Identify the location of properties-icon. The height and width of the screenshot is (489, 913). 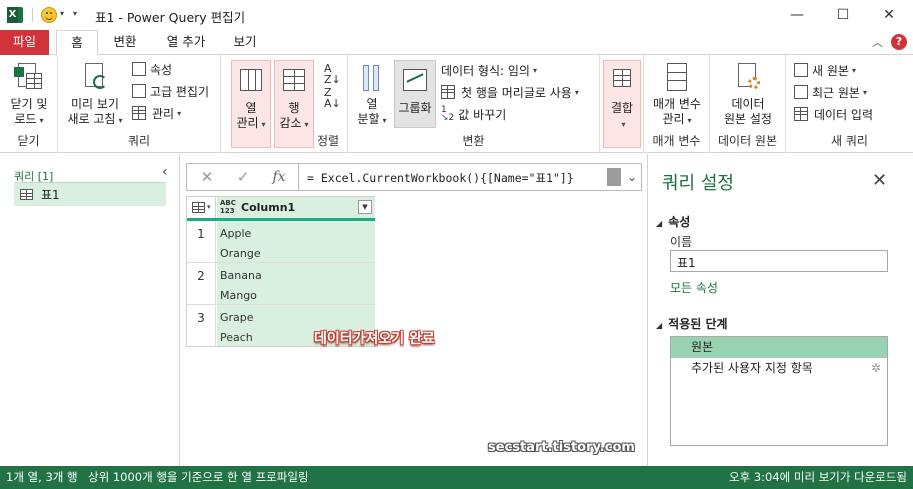
(139, 69).